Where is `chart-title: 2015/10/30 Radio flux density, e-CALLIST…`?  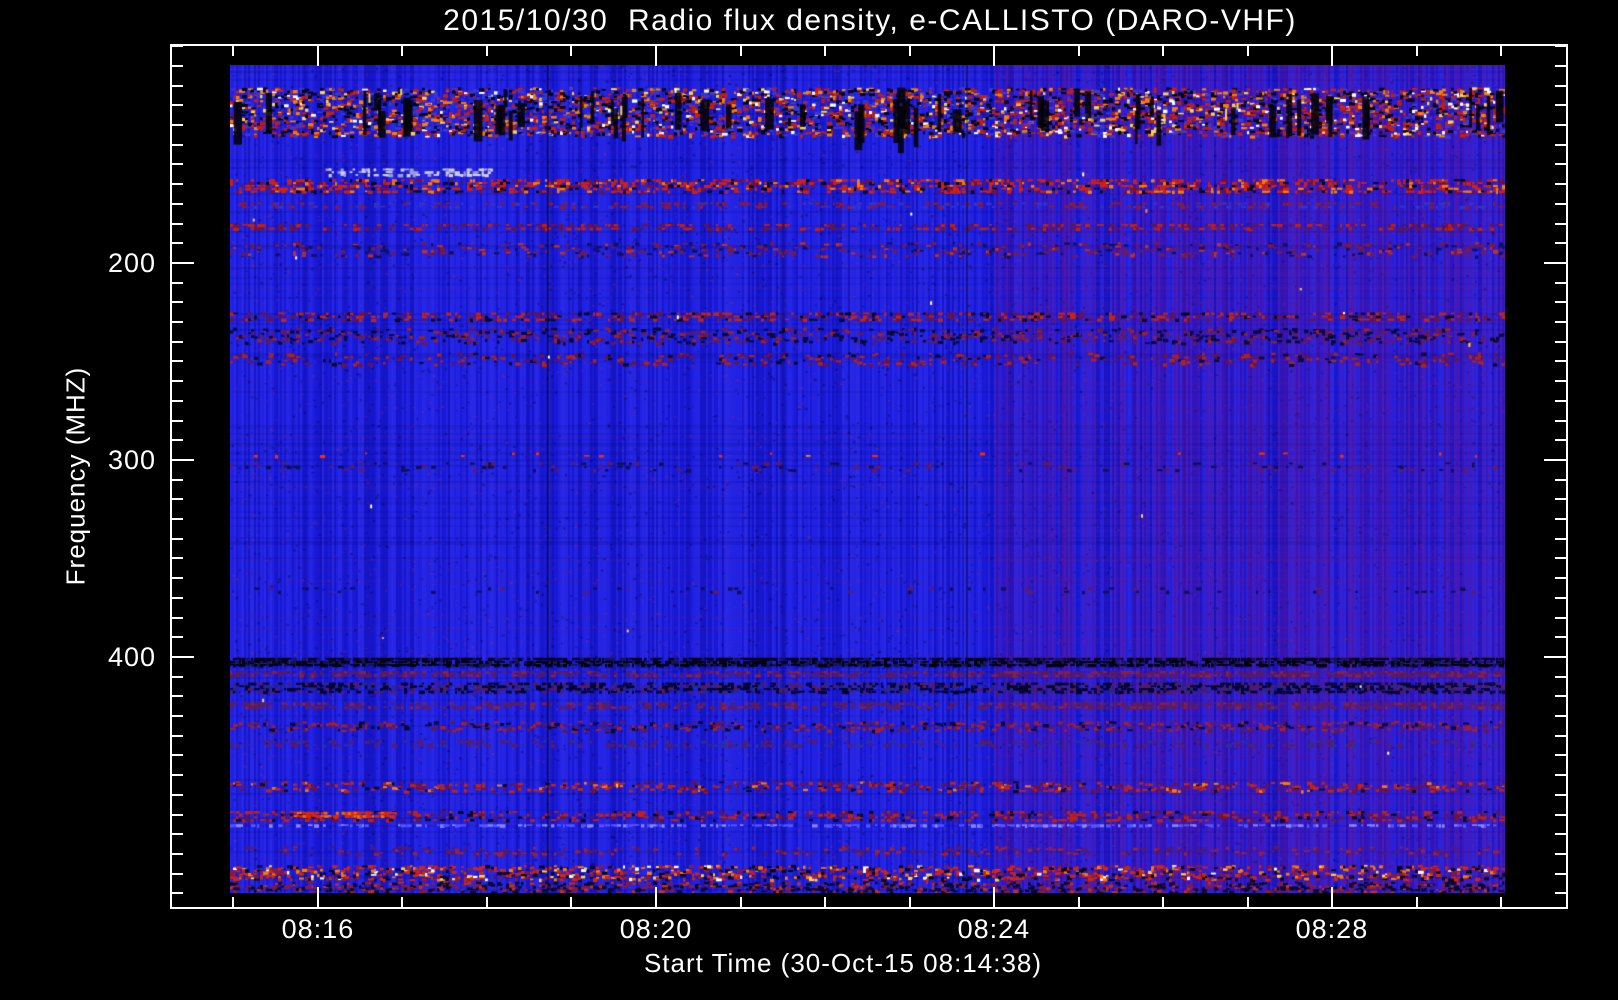
chart-title: 2015/10/30 Radio flux density, e-CALLIST… is located at coordinates (870, 20).